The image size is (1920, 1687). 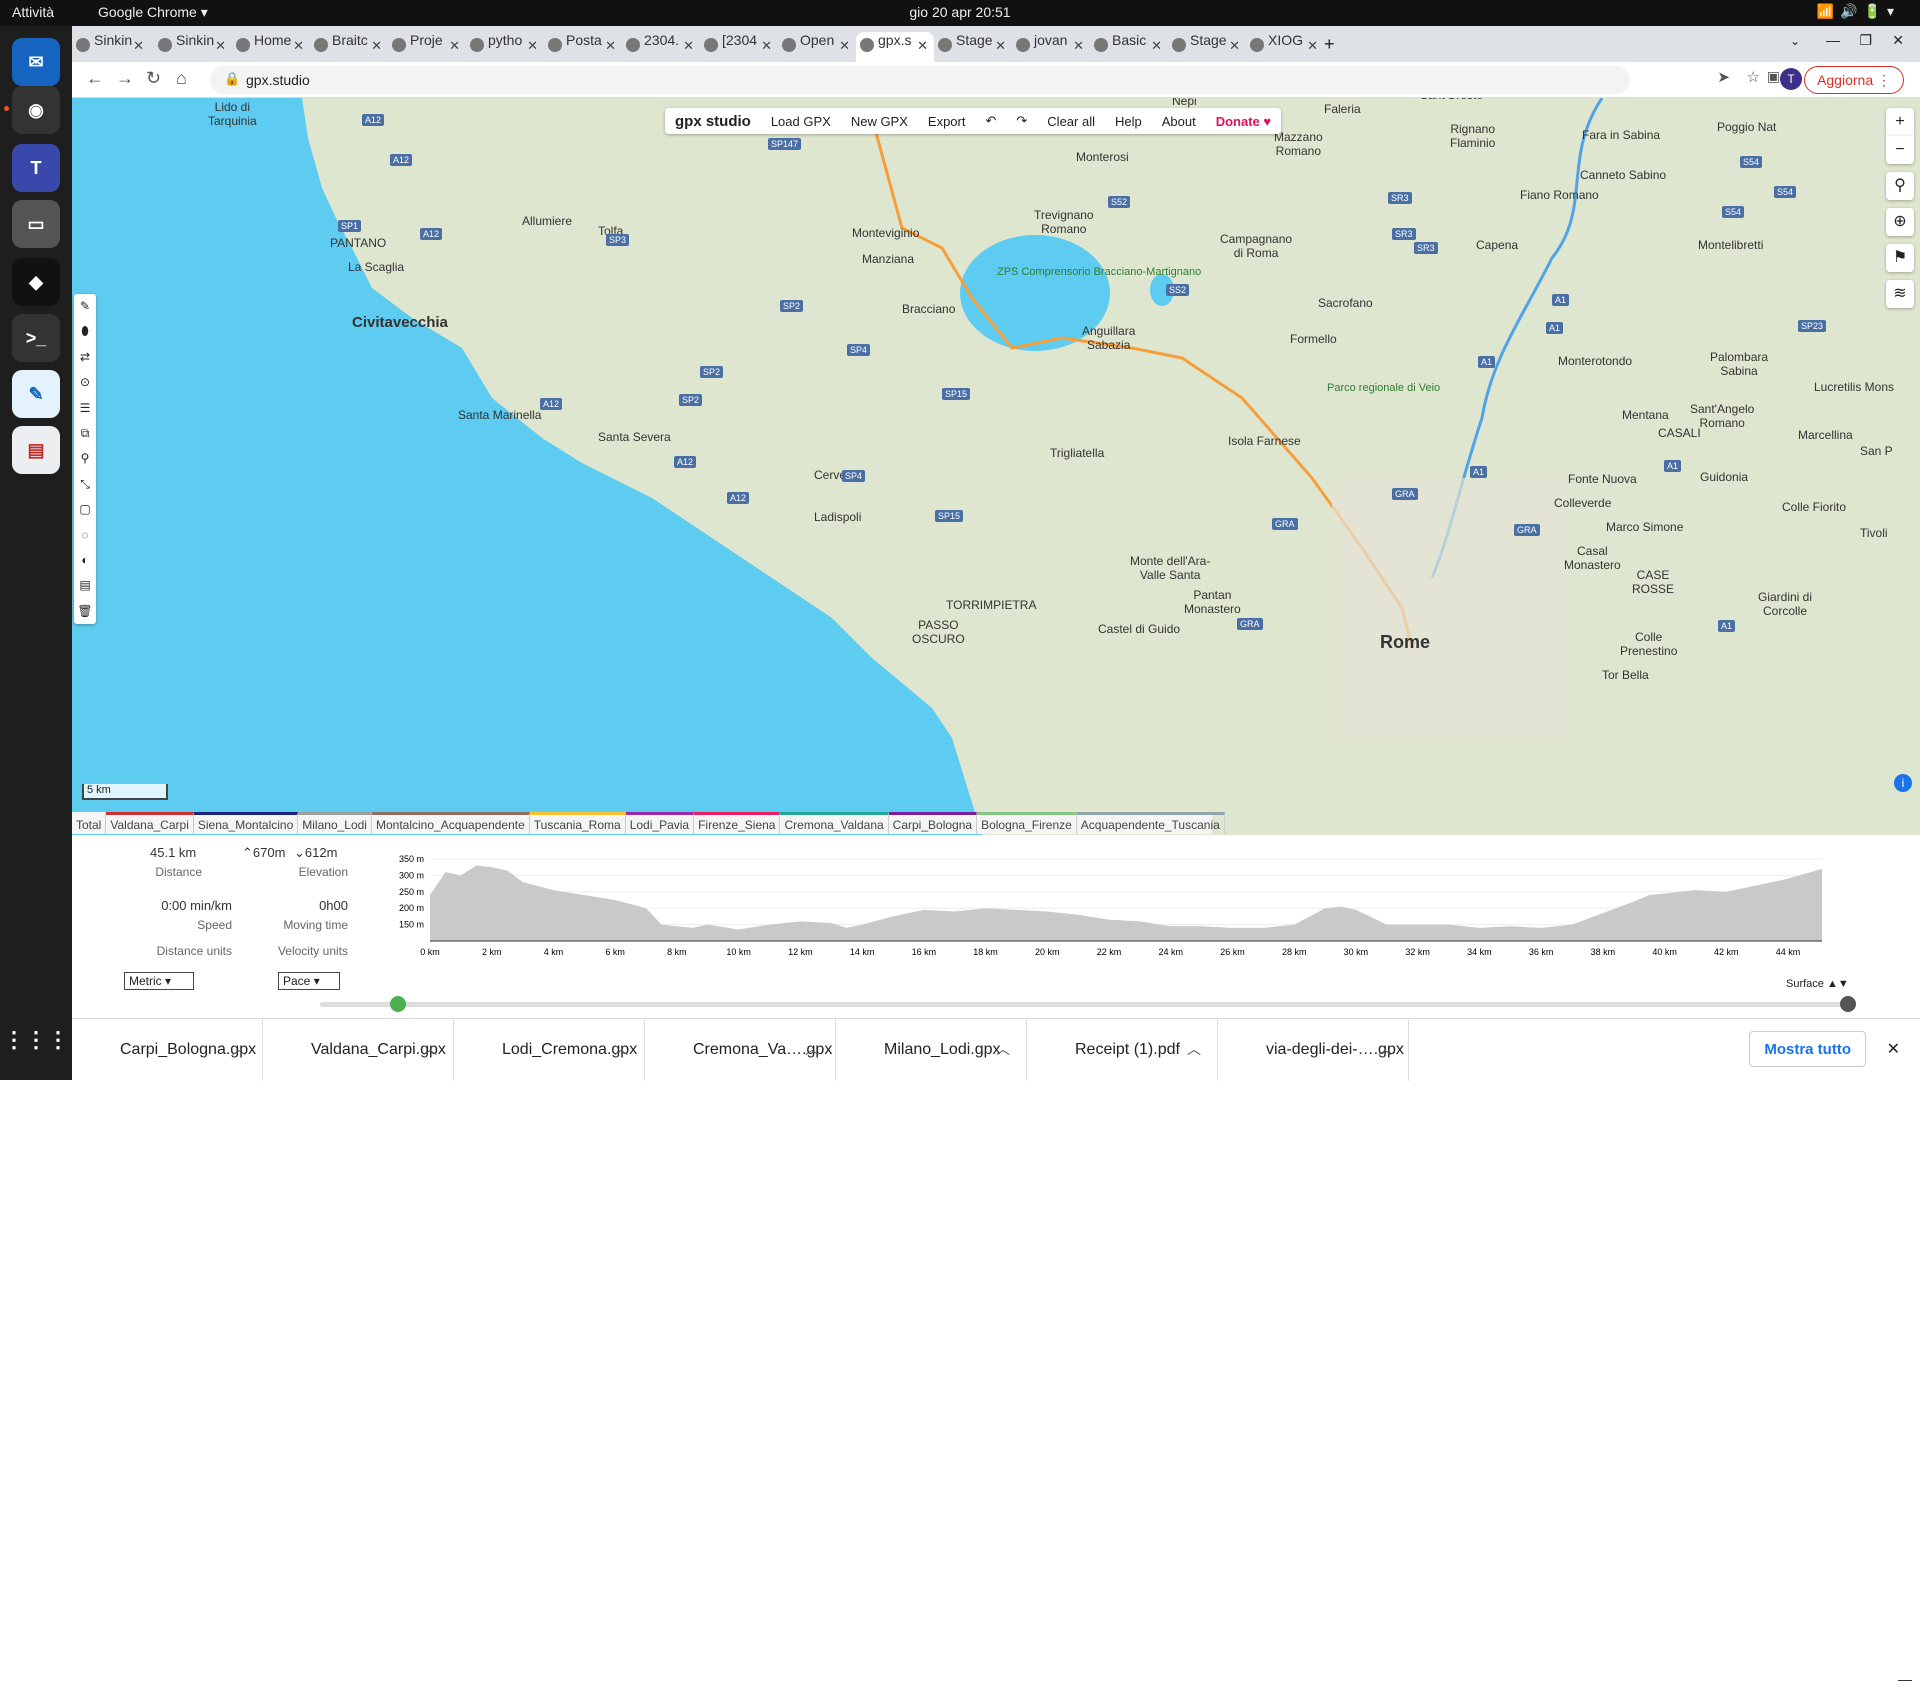 I want to click on info-icon: i, so click(x=1903, y=783).